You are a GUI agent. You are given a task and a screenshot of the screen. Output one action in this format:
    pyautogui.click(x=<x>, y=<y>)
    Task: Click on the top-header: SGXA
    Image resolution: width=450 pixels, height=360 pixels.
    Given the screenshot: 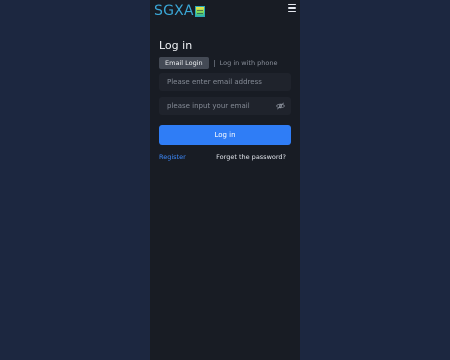 What is the action you would take?
    pyautogui.click(x=225, y=11)
    